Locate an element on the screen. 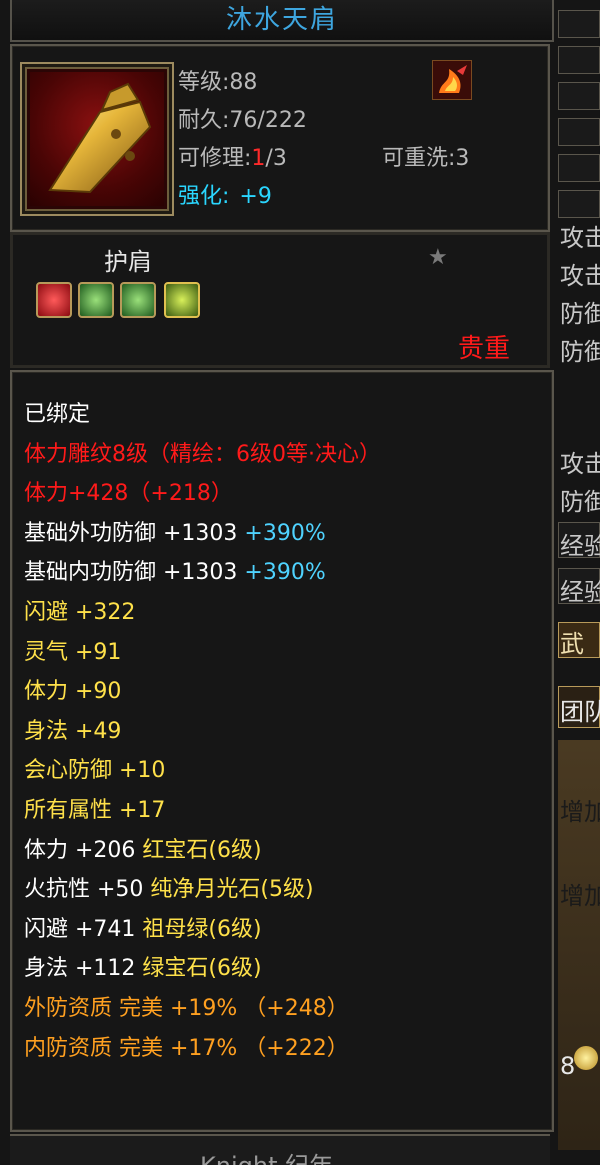 The image size is (600, 1165). attribute-extra: 纯净月光石(5级) is located at coordinates (228, 890).